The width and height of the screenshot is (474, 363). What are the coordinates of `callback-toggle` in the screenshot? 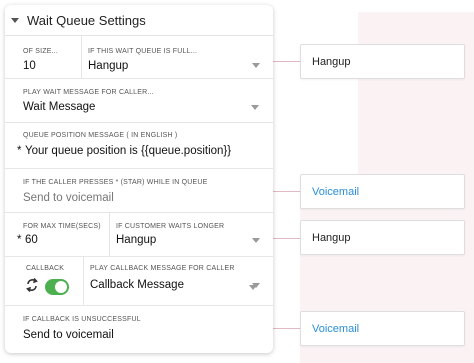 It's located at (57, 287).